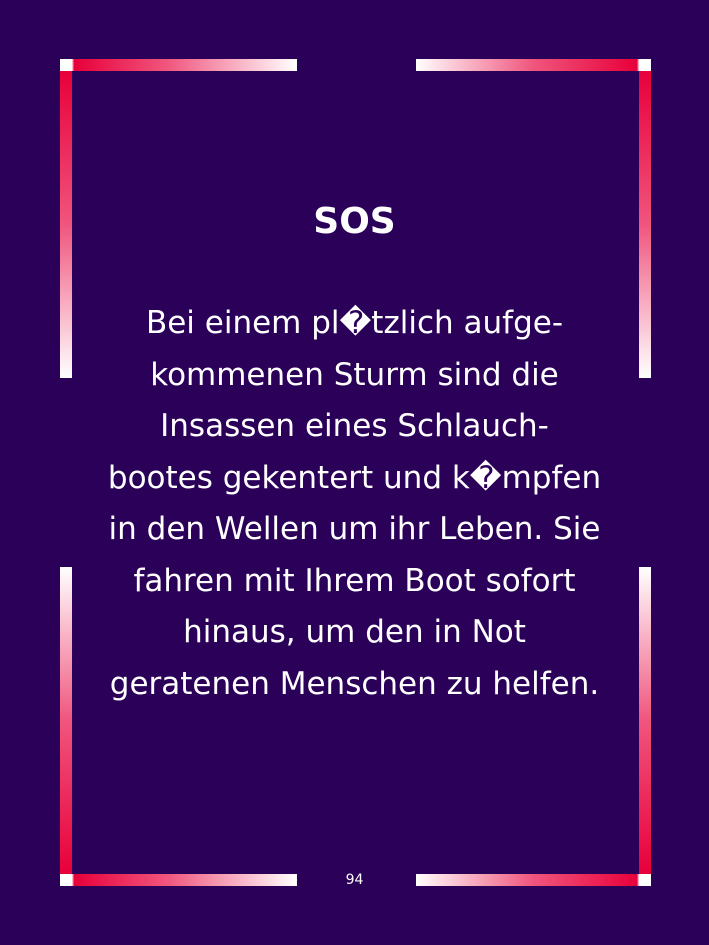 This screenshot has width=709, height=945. What do you see at coordinates (354, 580) in the screenshot?
I see `body-line: fahren mit Ihrem Boot sofort` at bounding box center [354, 580].